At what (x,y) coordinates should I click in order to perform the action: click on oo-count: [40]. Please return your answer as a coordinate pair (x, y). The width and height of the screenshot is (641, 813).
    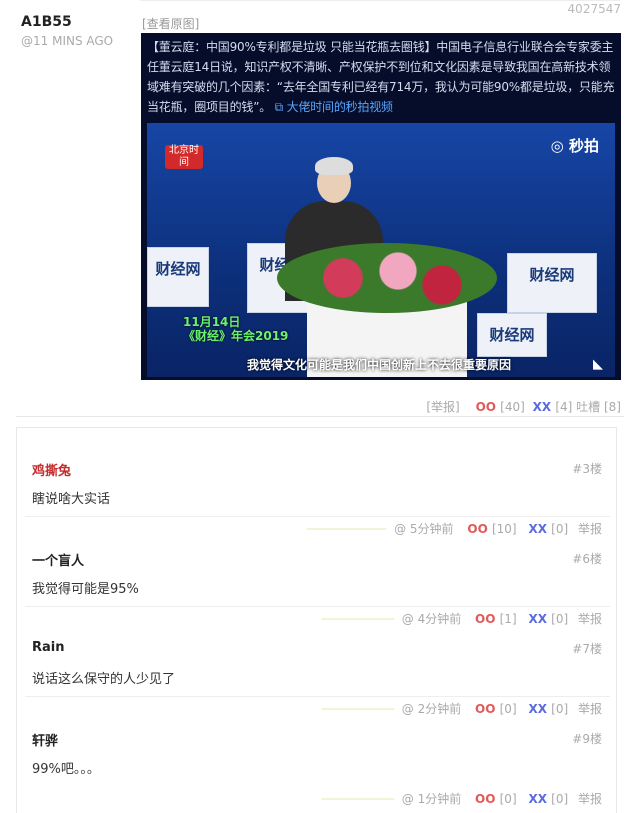
    Looking at the image, I should click on (512, 407).